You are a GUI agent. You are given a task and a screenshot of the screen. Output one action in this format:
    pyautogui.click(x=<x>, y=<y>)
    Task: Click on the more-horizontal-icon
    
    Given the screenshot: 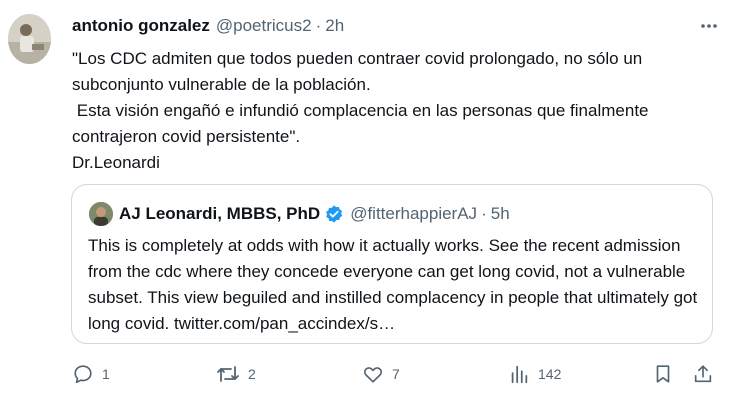 What is the action you would take?
    pyautogui.click(x=709, y=26)
    